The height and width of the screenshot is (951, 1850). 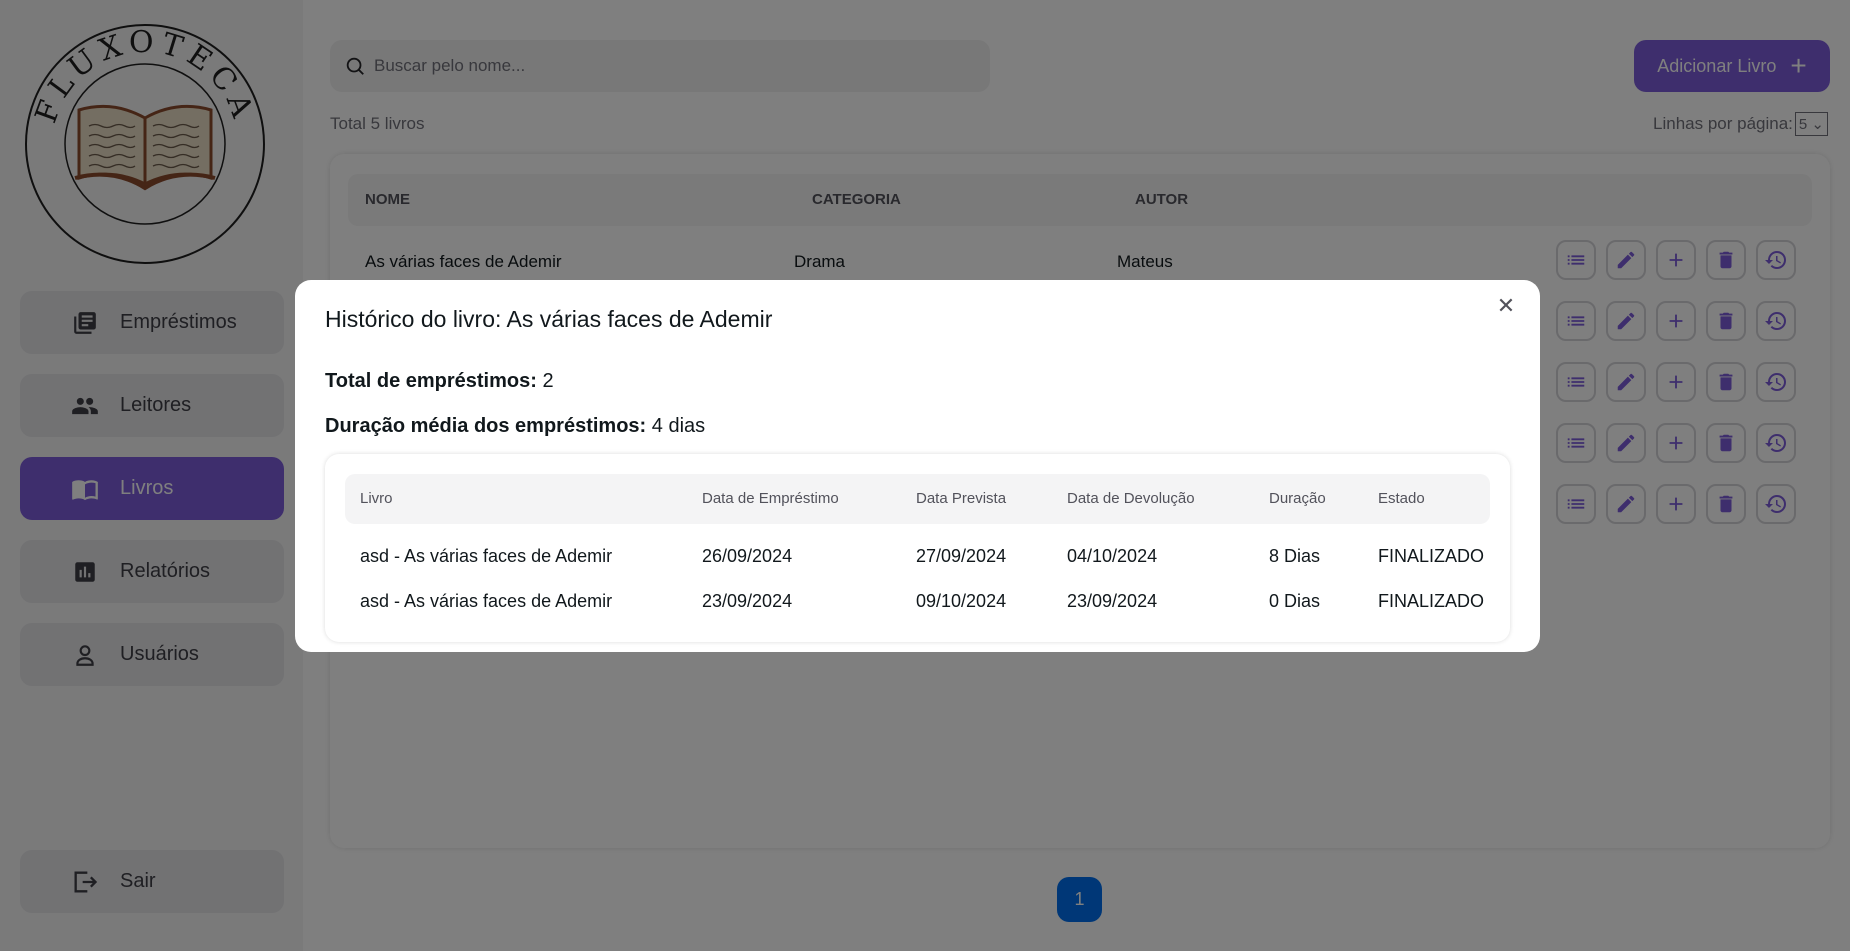 What do you see at coordinates (1401, 498) in the screenshot?
I see `column-header: Estado` at bounding box center [1401, 498].